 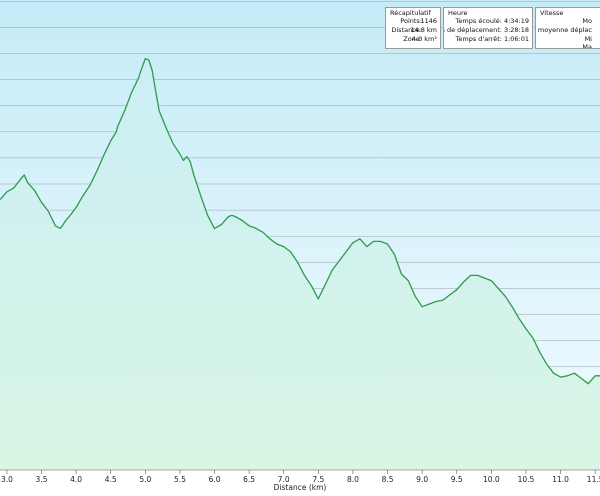 What do you see at coordinates (76, 479) in the screenshot?
I see `x-tick-label: 4.0` at bounding box center [76, 479].